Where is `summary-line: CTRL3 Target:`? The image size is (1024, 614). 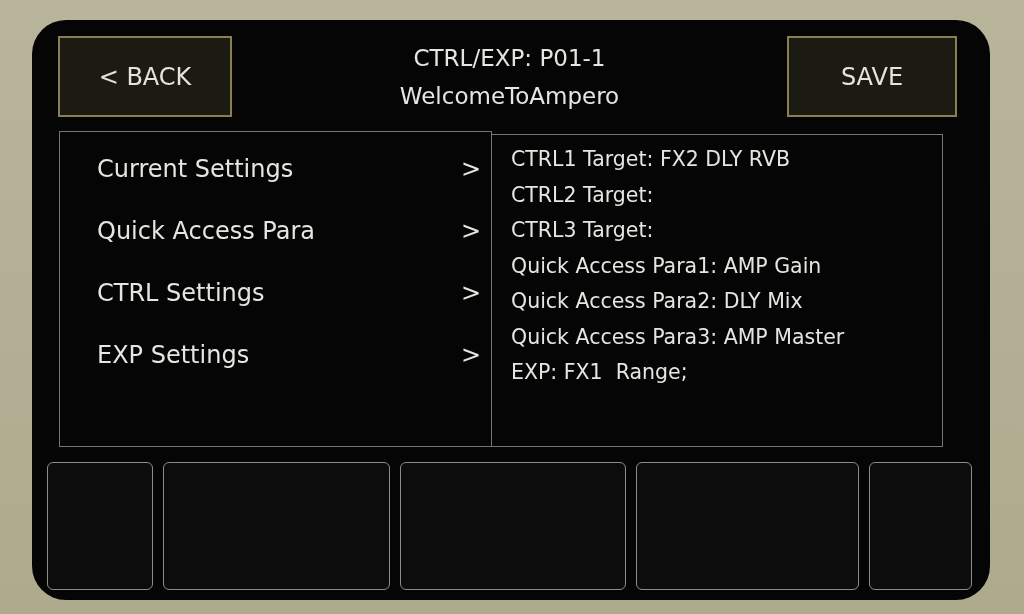 summary-line: CTRL3 Target: is located at coordinates (582, 230).